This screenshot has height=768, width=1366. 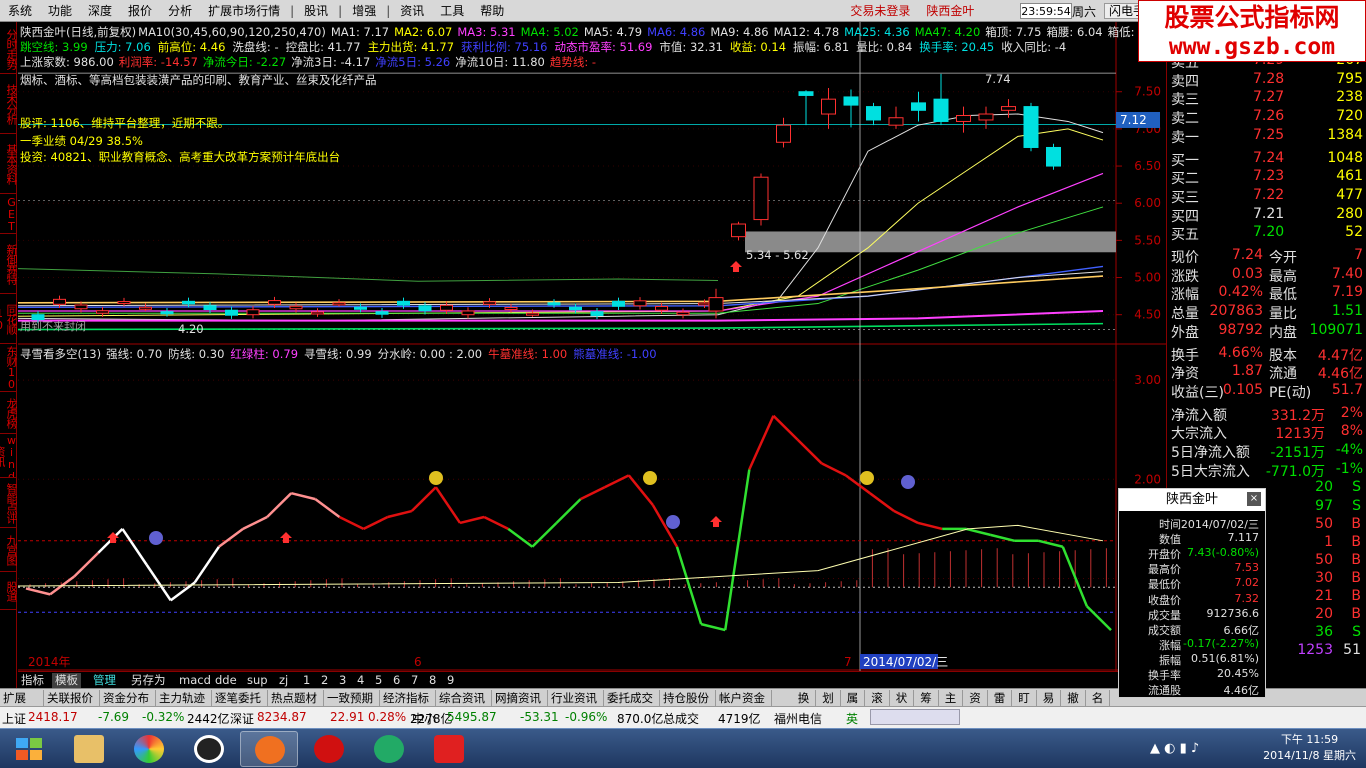 What do you see at coordinates (450, 680) in the screenshot?
I see `indicator-tab: 9` at bounding box center [450, 680].